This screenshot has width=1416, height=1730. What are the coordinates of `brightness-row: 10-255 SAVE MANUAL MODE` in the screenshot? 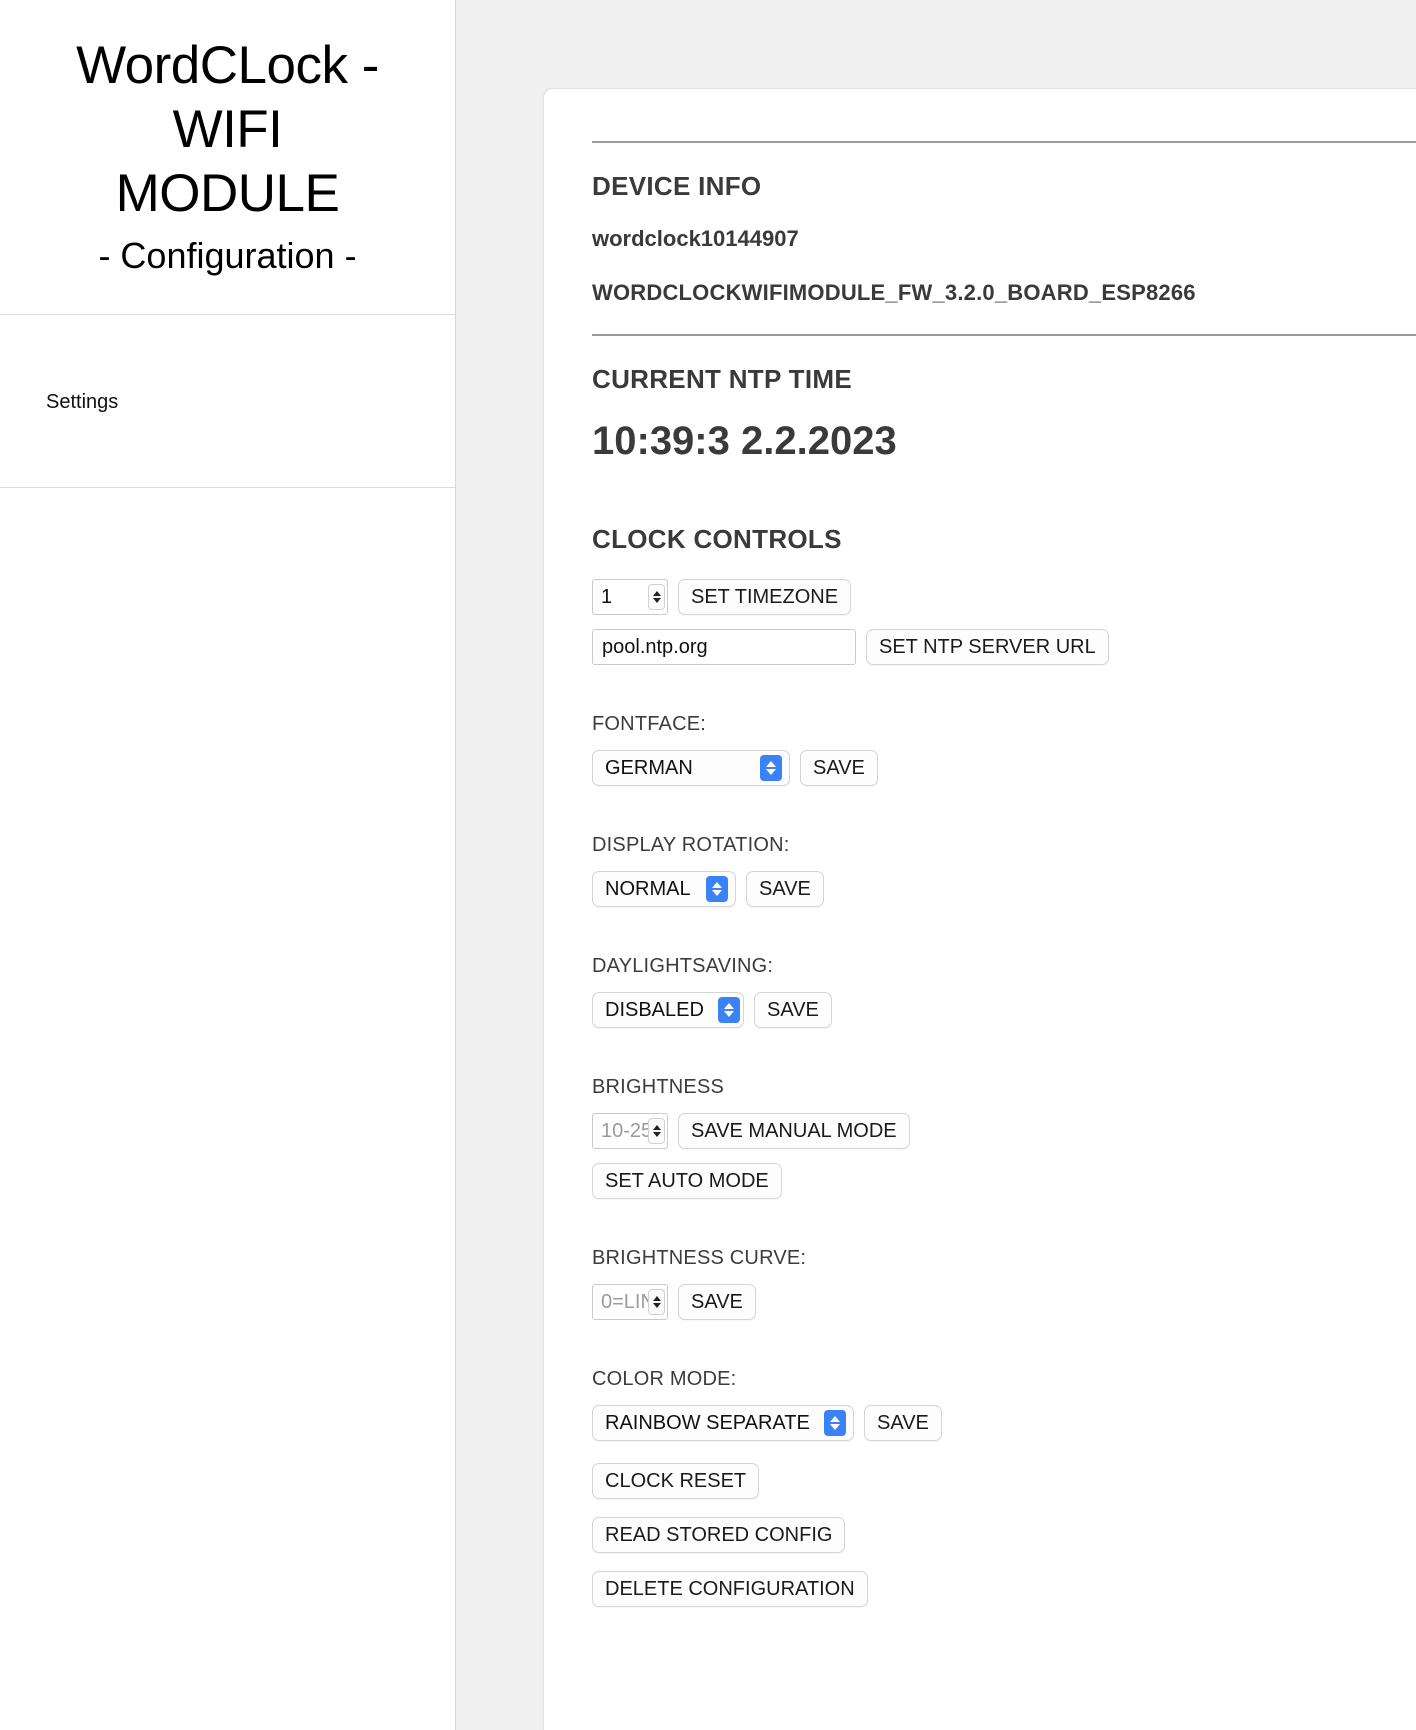 It's located at (1004, 1131).